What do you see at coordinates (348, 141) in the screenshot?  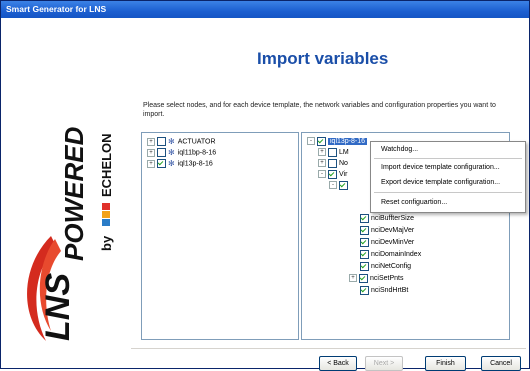 I see `root-label: iql13p-8-16` at bounding box center [348, 141].